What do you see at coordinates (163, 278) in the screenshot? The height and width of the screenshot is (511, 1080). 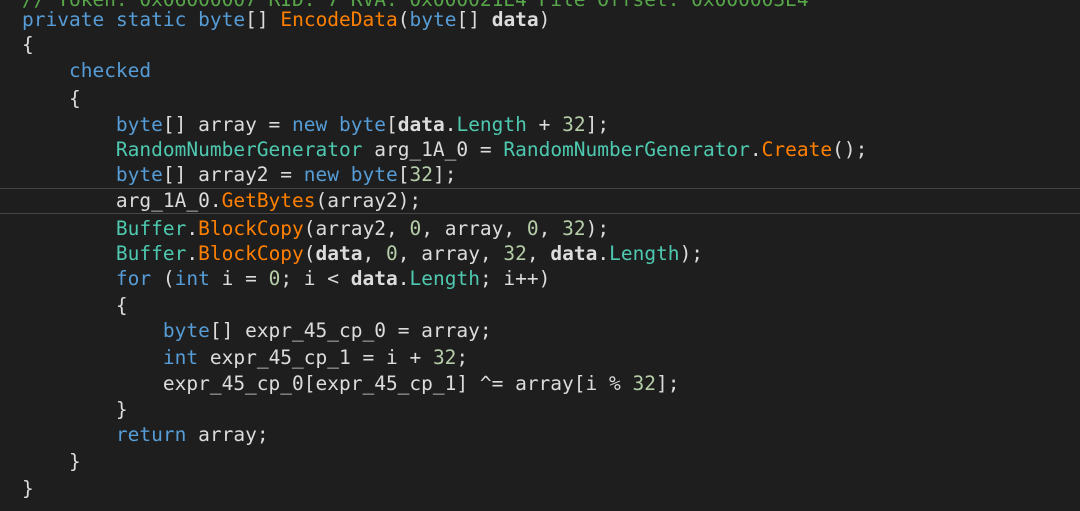 I see `code-token: (` at bounding box center [163, 278].